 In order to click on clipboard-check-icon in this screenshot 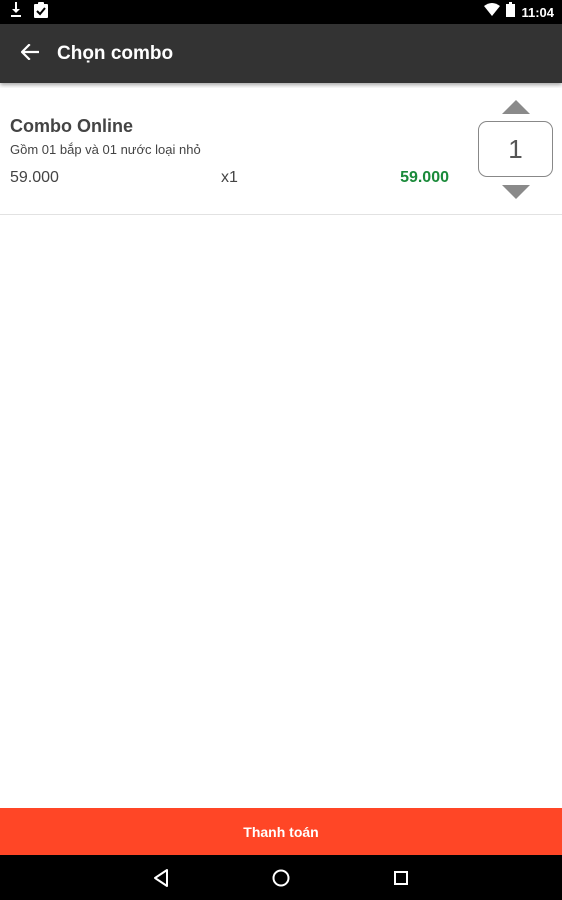, I will do `click(41, 12)`.